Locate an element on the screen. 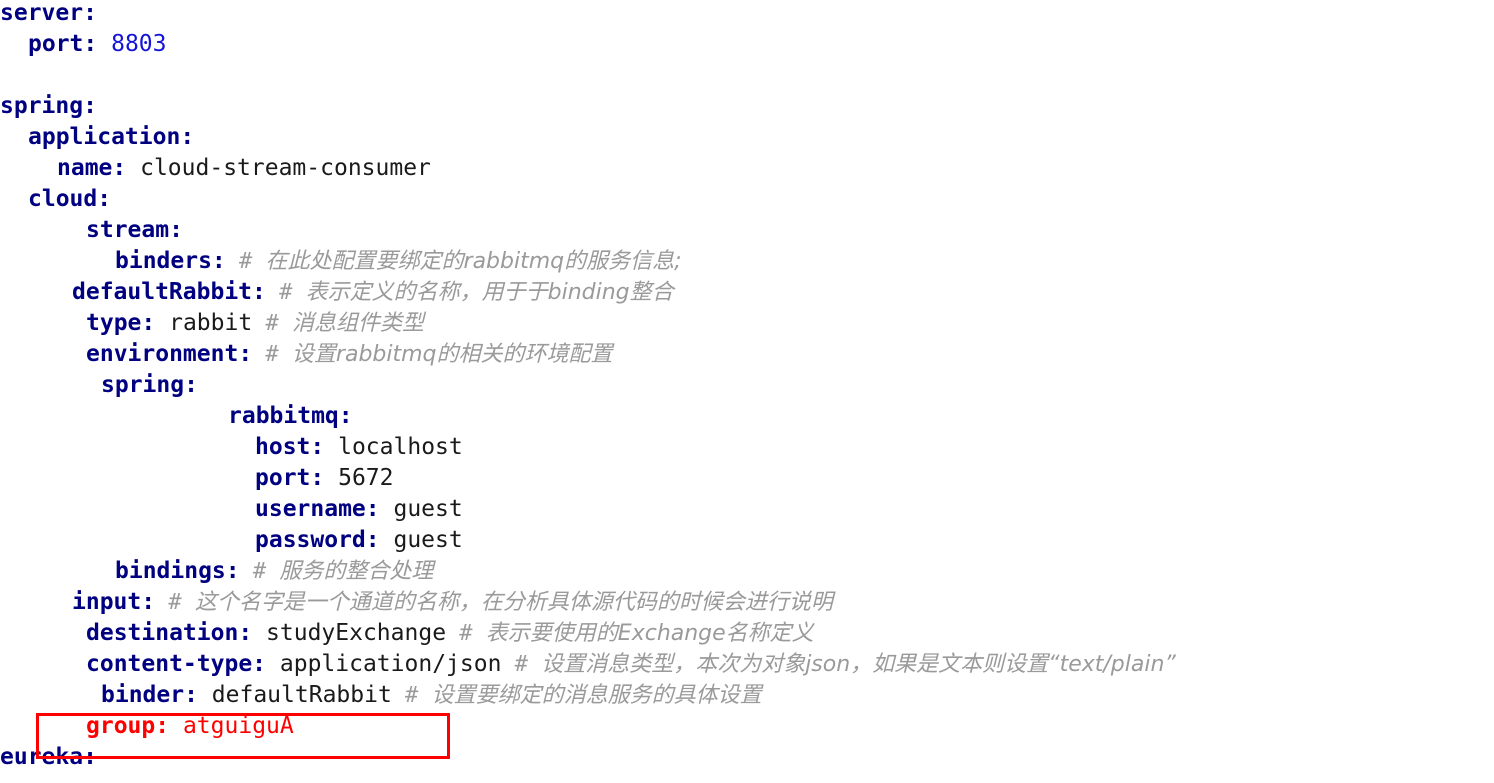 This screenshot has height=783, width=1494. yaml-key: password: is located at coordinates (317, 540).